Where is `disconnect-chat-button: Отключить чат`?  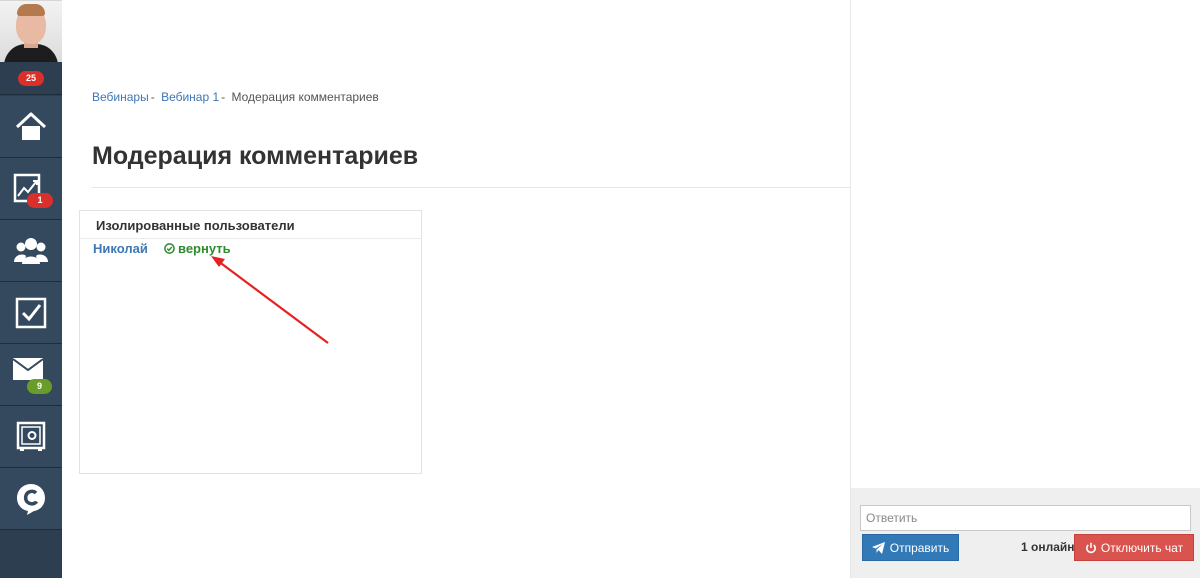
disconnect-chat-button: Отключить чат is located at coordinates (1134, 547).